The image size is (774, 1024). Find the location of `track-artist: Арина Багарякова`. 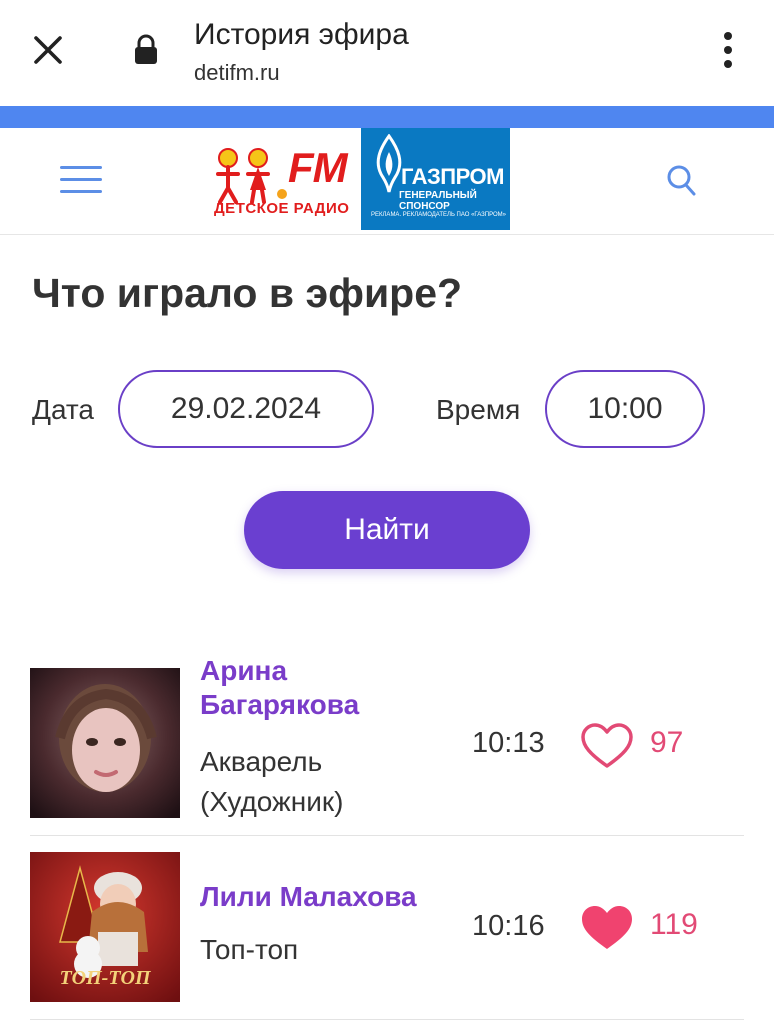

track-artist: Арина Багарякова is located at coordinates (279, 688).